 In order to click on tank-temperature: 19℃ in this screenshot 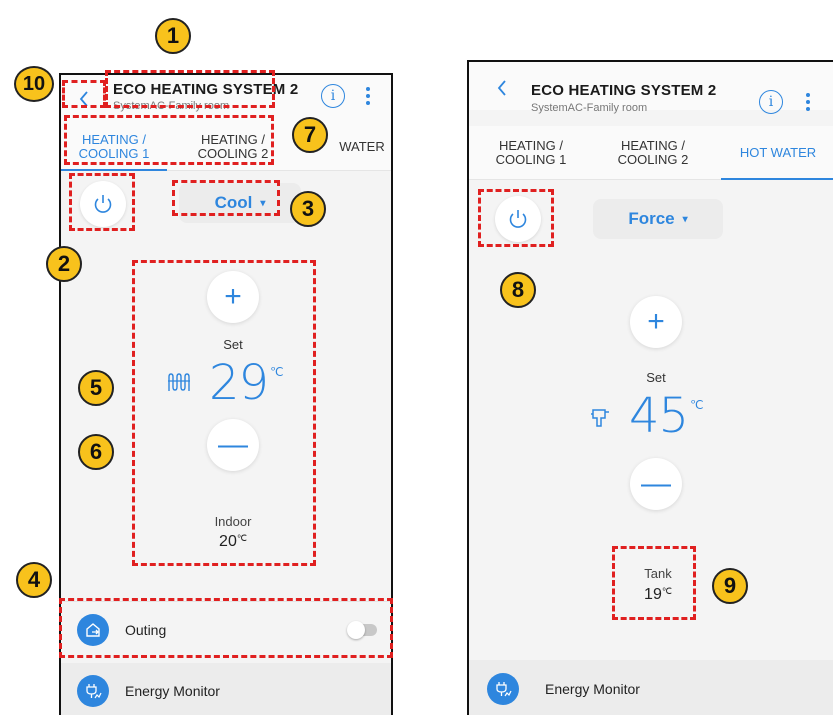, I will do `click(658, 595)`.